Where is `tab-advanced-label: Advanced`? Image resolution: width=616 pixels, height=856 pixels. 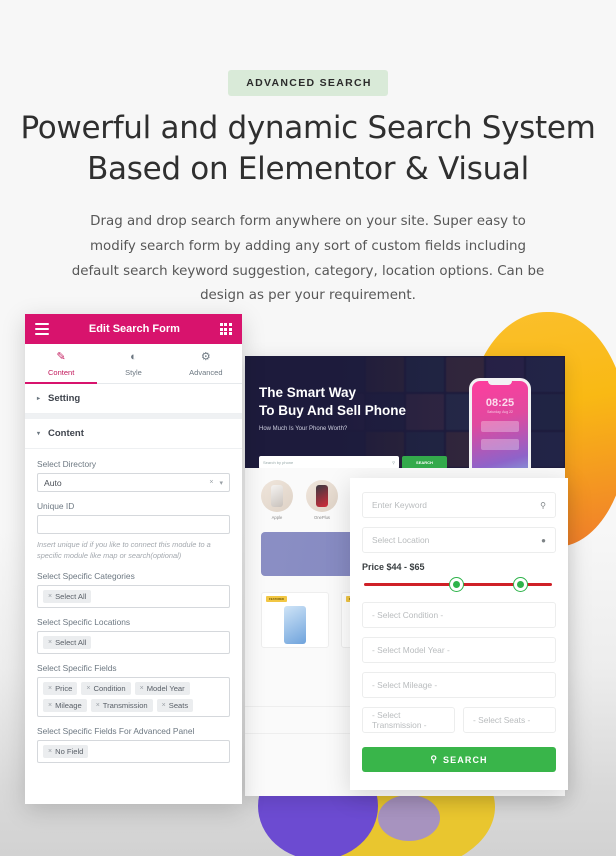
tab-advanced-label: Advanced is located at coordinates (206, 372).